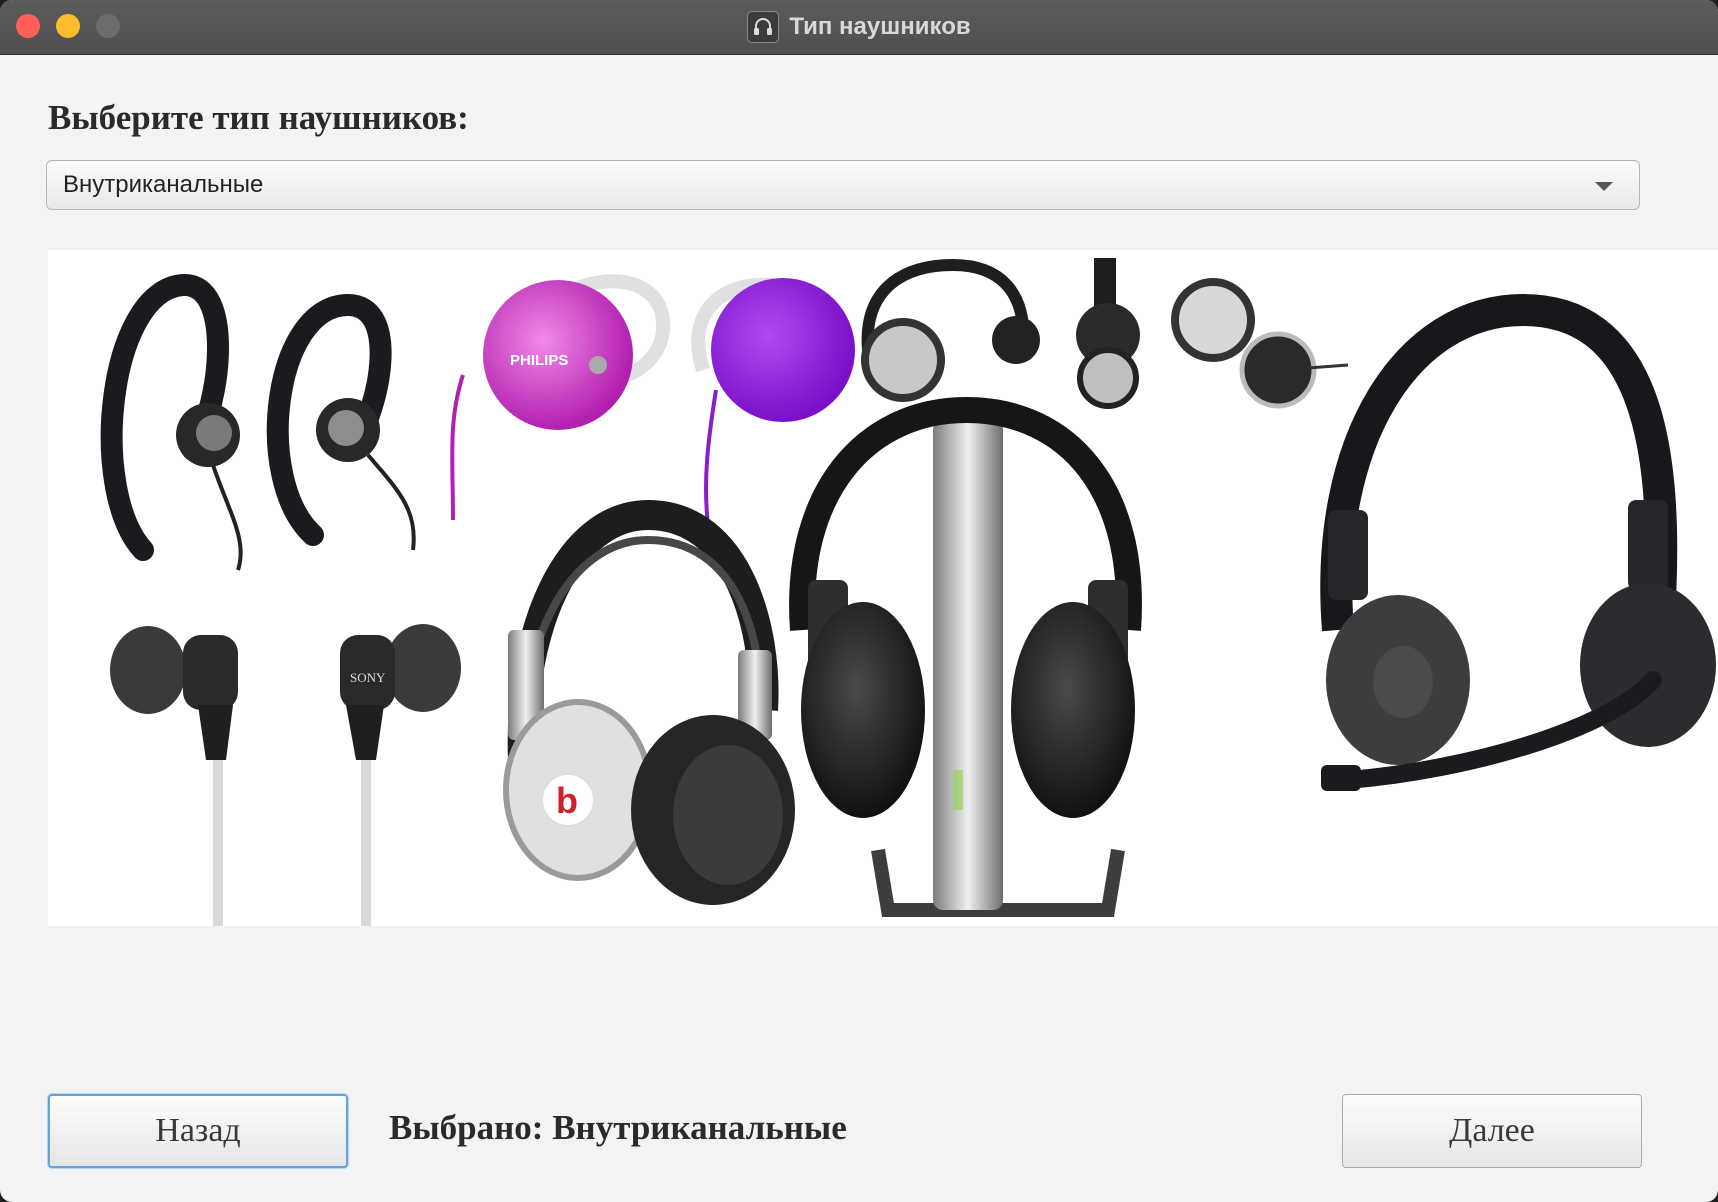 The height and width of the screenshot is (1202, 1718). I want to click on window-title: Тип наушников, so click(880, 26).